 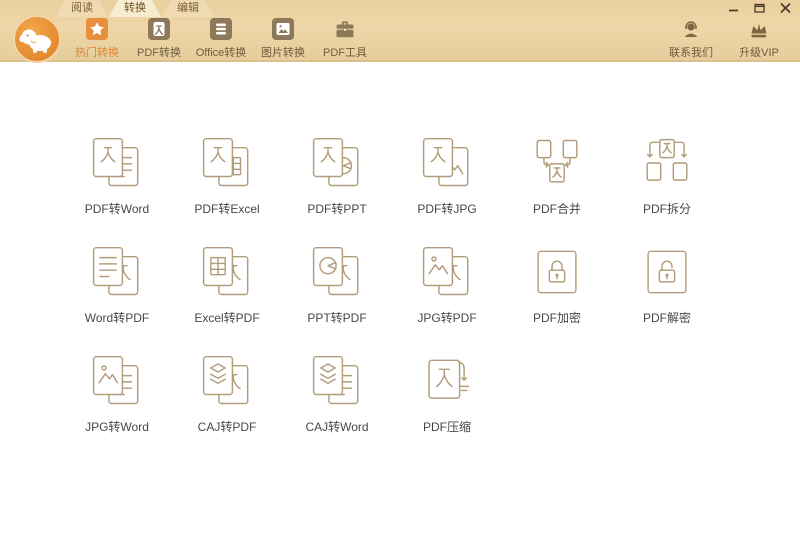 What do you see at coordinates (447, 209) in the screenshot?
I see `feature-label: PDF转JPG` at bounding box center [447, 209].